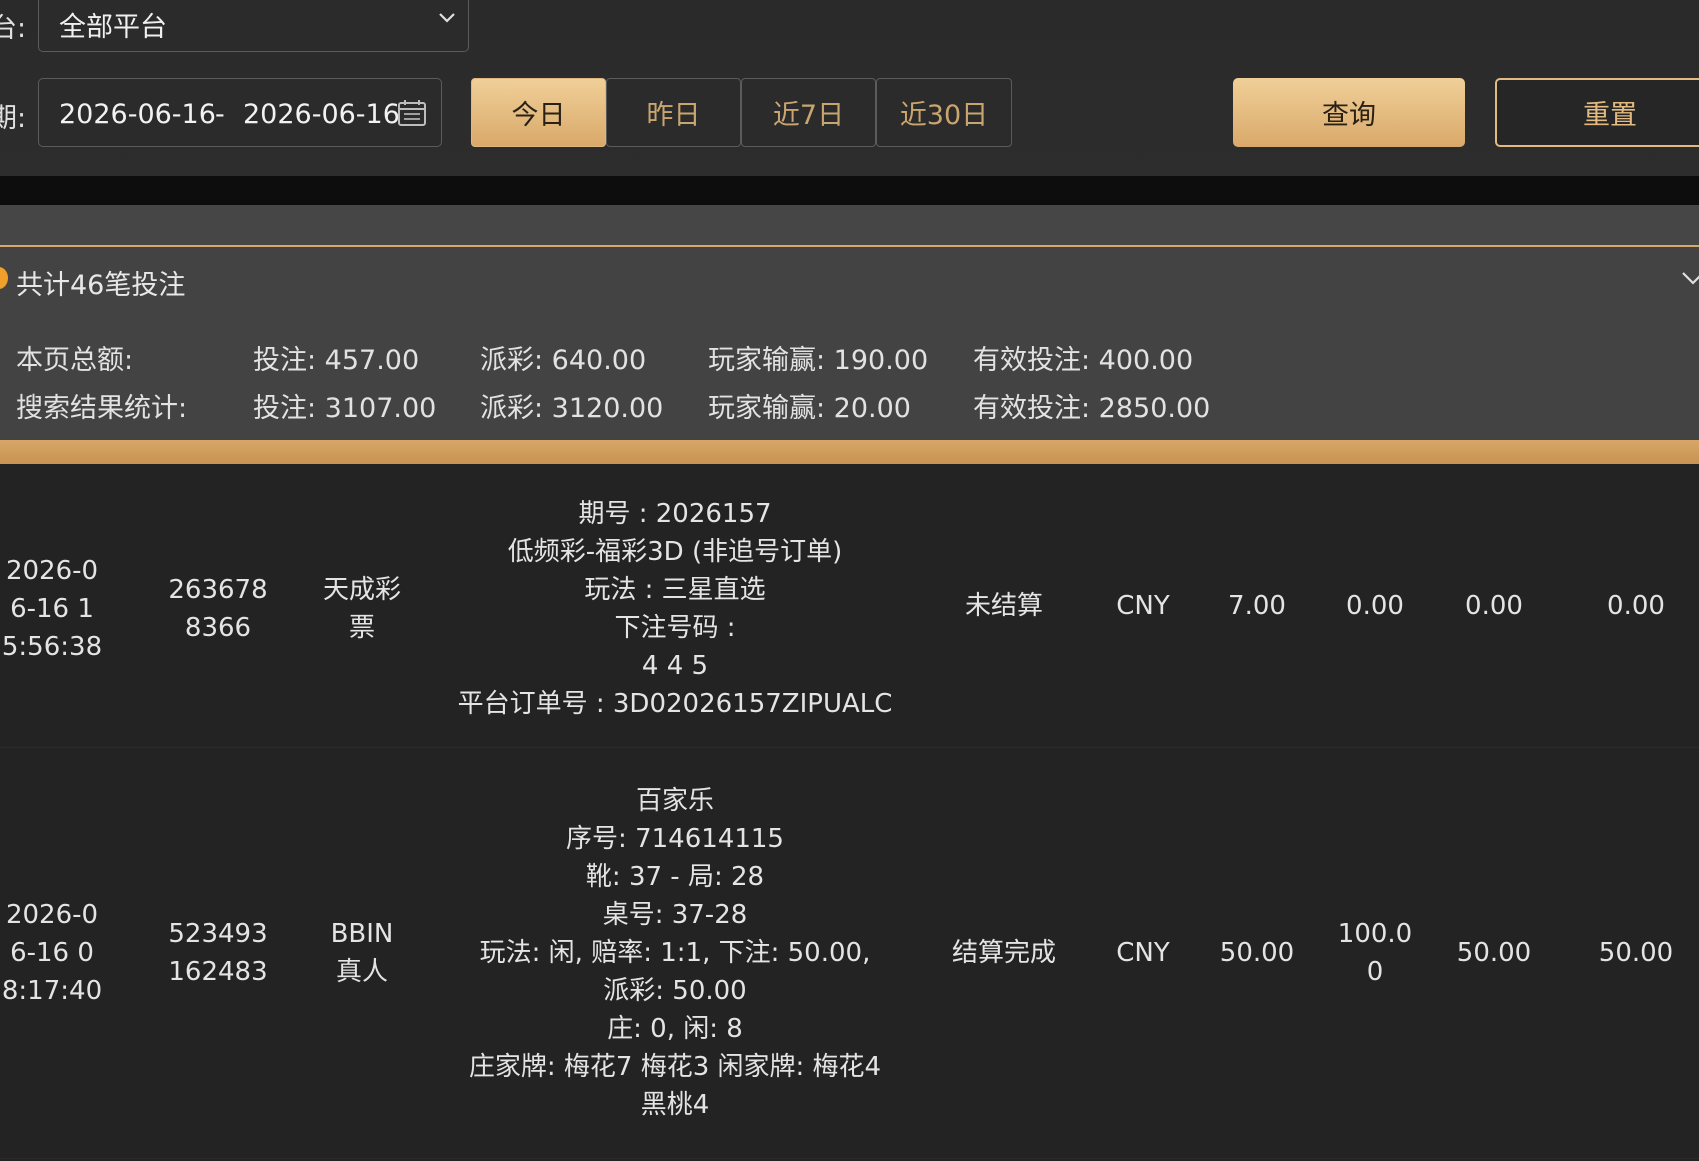 The image size is (1699, 1161). I want to click on detail-line: 庄: 0, 闲: 8, so click(675, 1029).